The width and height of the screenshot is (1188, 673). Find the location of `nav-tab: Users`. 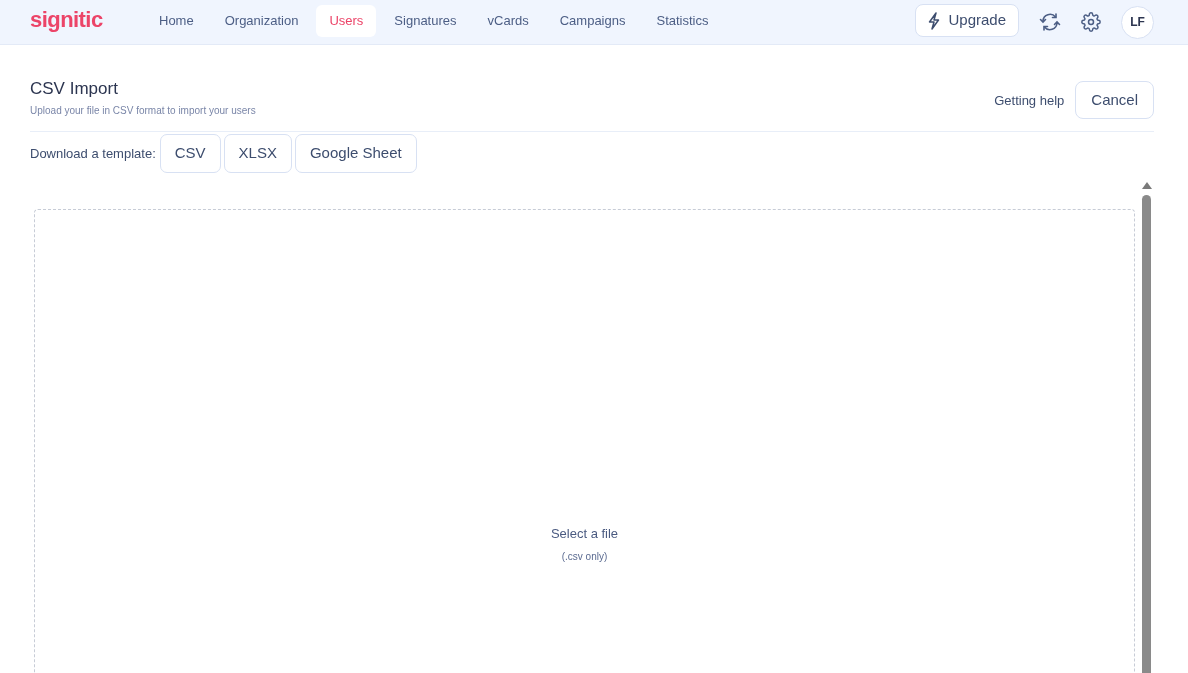

nav-tab: Users is located at coordinates (346, 20).